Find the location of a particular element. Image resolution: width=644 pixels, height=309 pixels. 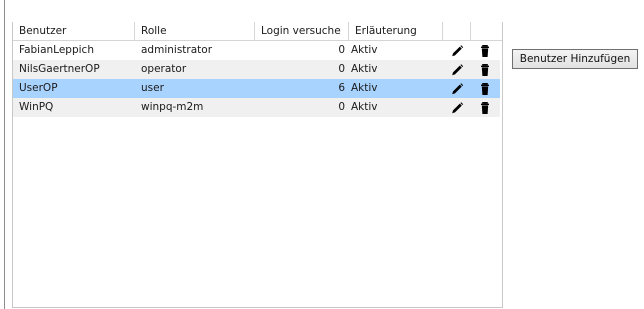

cell-login-versuche: 6 is located at coordinates (341, 88).